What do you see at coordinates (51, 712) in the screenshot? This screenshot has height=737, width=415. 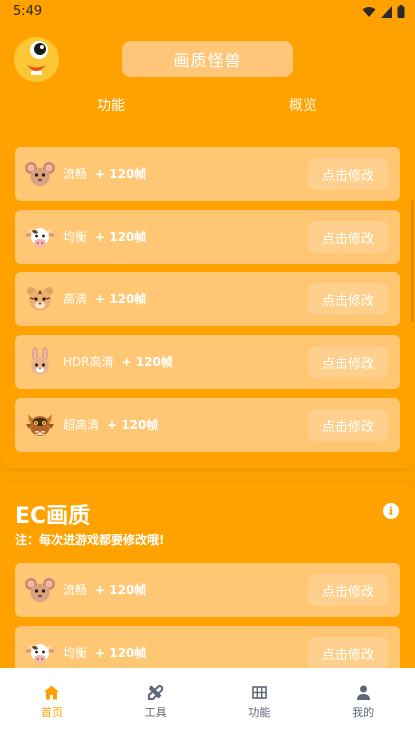 I see `nav-home-label: 首页` at bounding box center [51, 712].